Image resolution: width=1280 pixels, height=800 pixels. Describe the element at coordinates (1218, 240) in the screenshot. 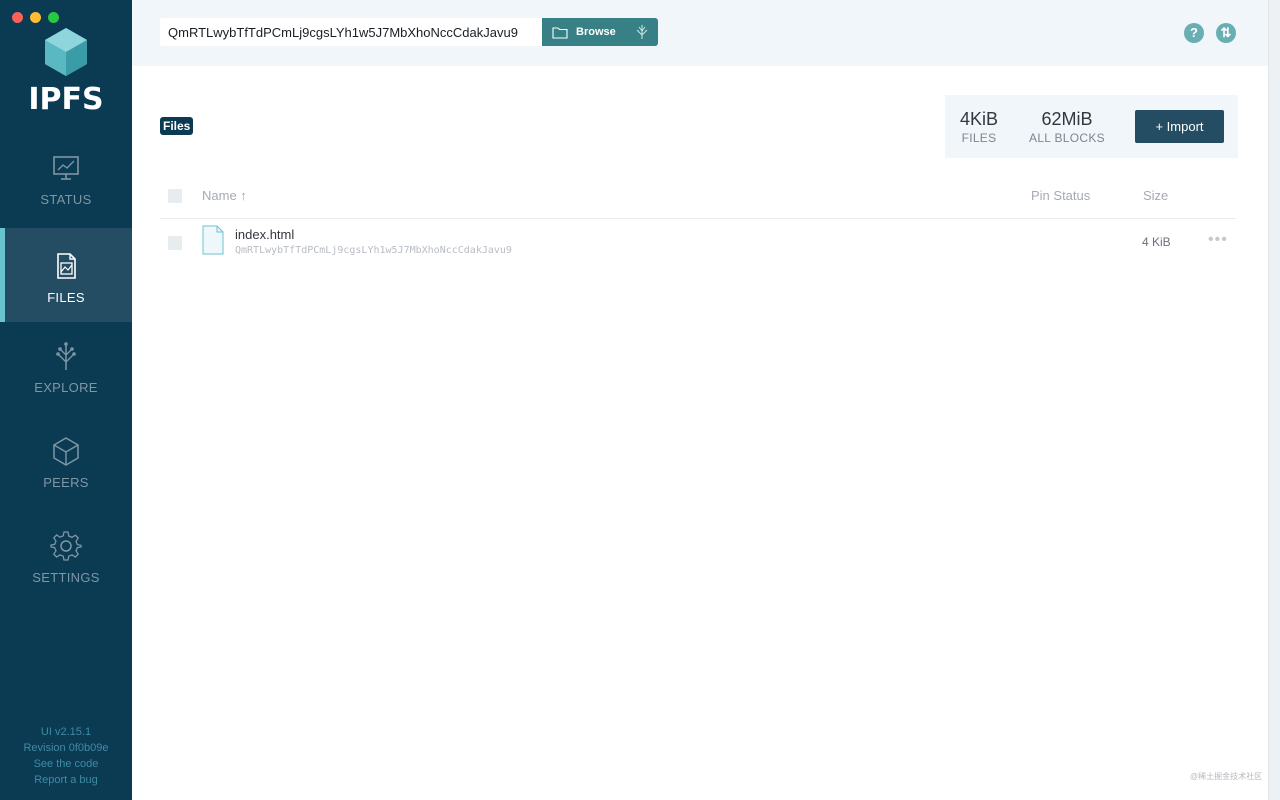

I see `more-options-icon: •••` at that location.